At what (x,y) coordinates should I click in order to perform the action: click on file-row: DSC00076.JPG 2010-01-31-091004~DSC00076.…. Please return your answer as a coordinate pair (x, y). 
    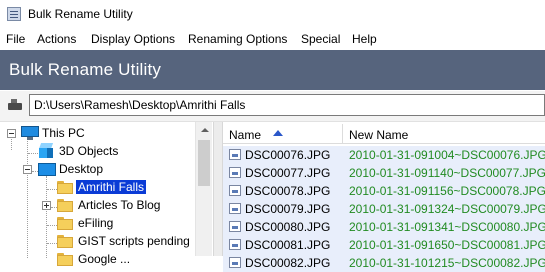
    Looking at the image, I should click on (384, 155).